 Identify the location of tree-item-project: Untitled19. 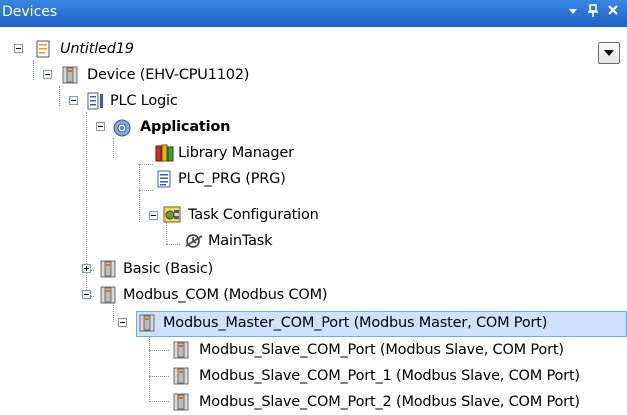
(97, 49).